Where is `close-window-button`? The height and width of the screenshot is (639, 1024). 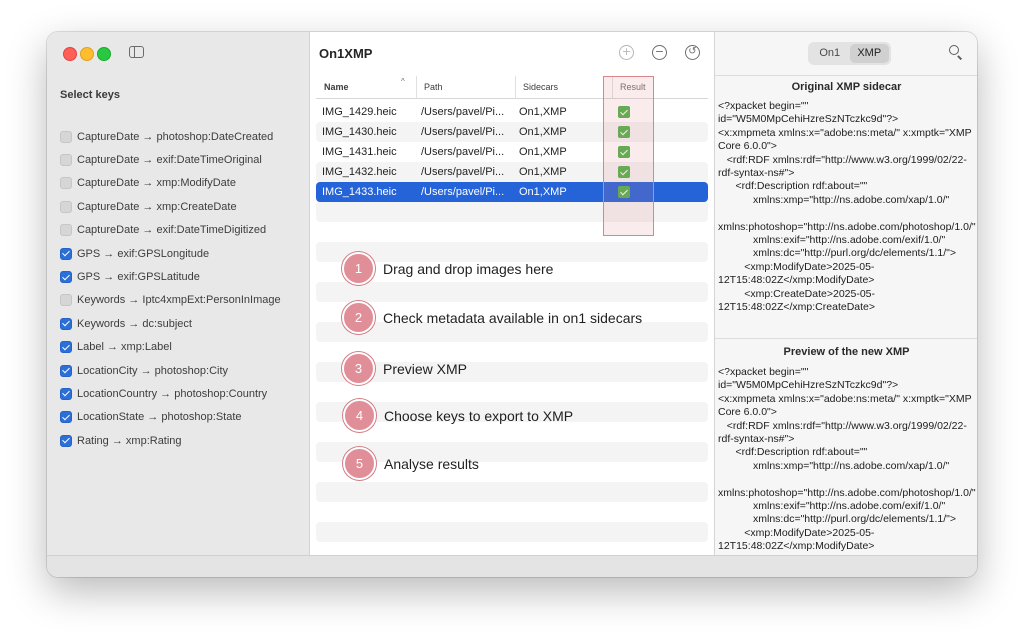
close-window-button is located at coordinates (70, 54).